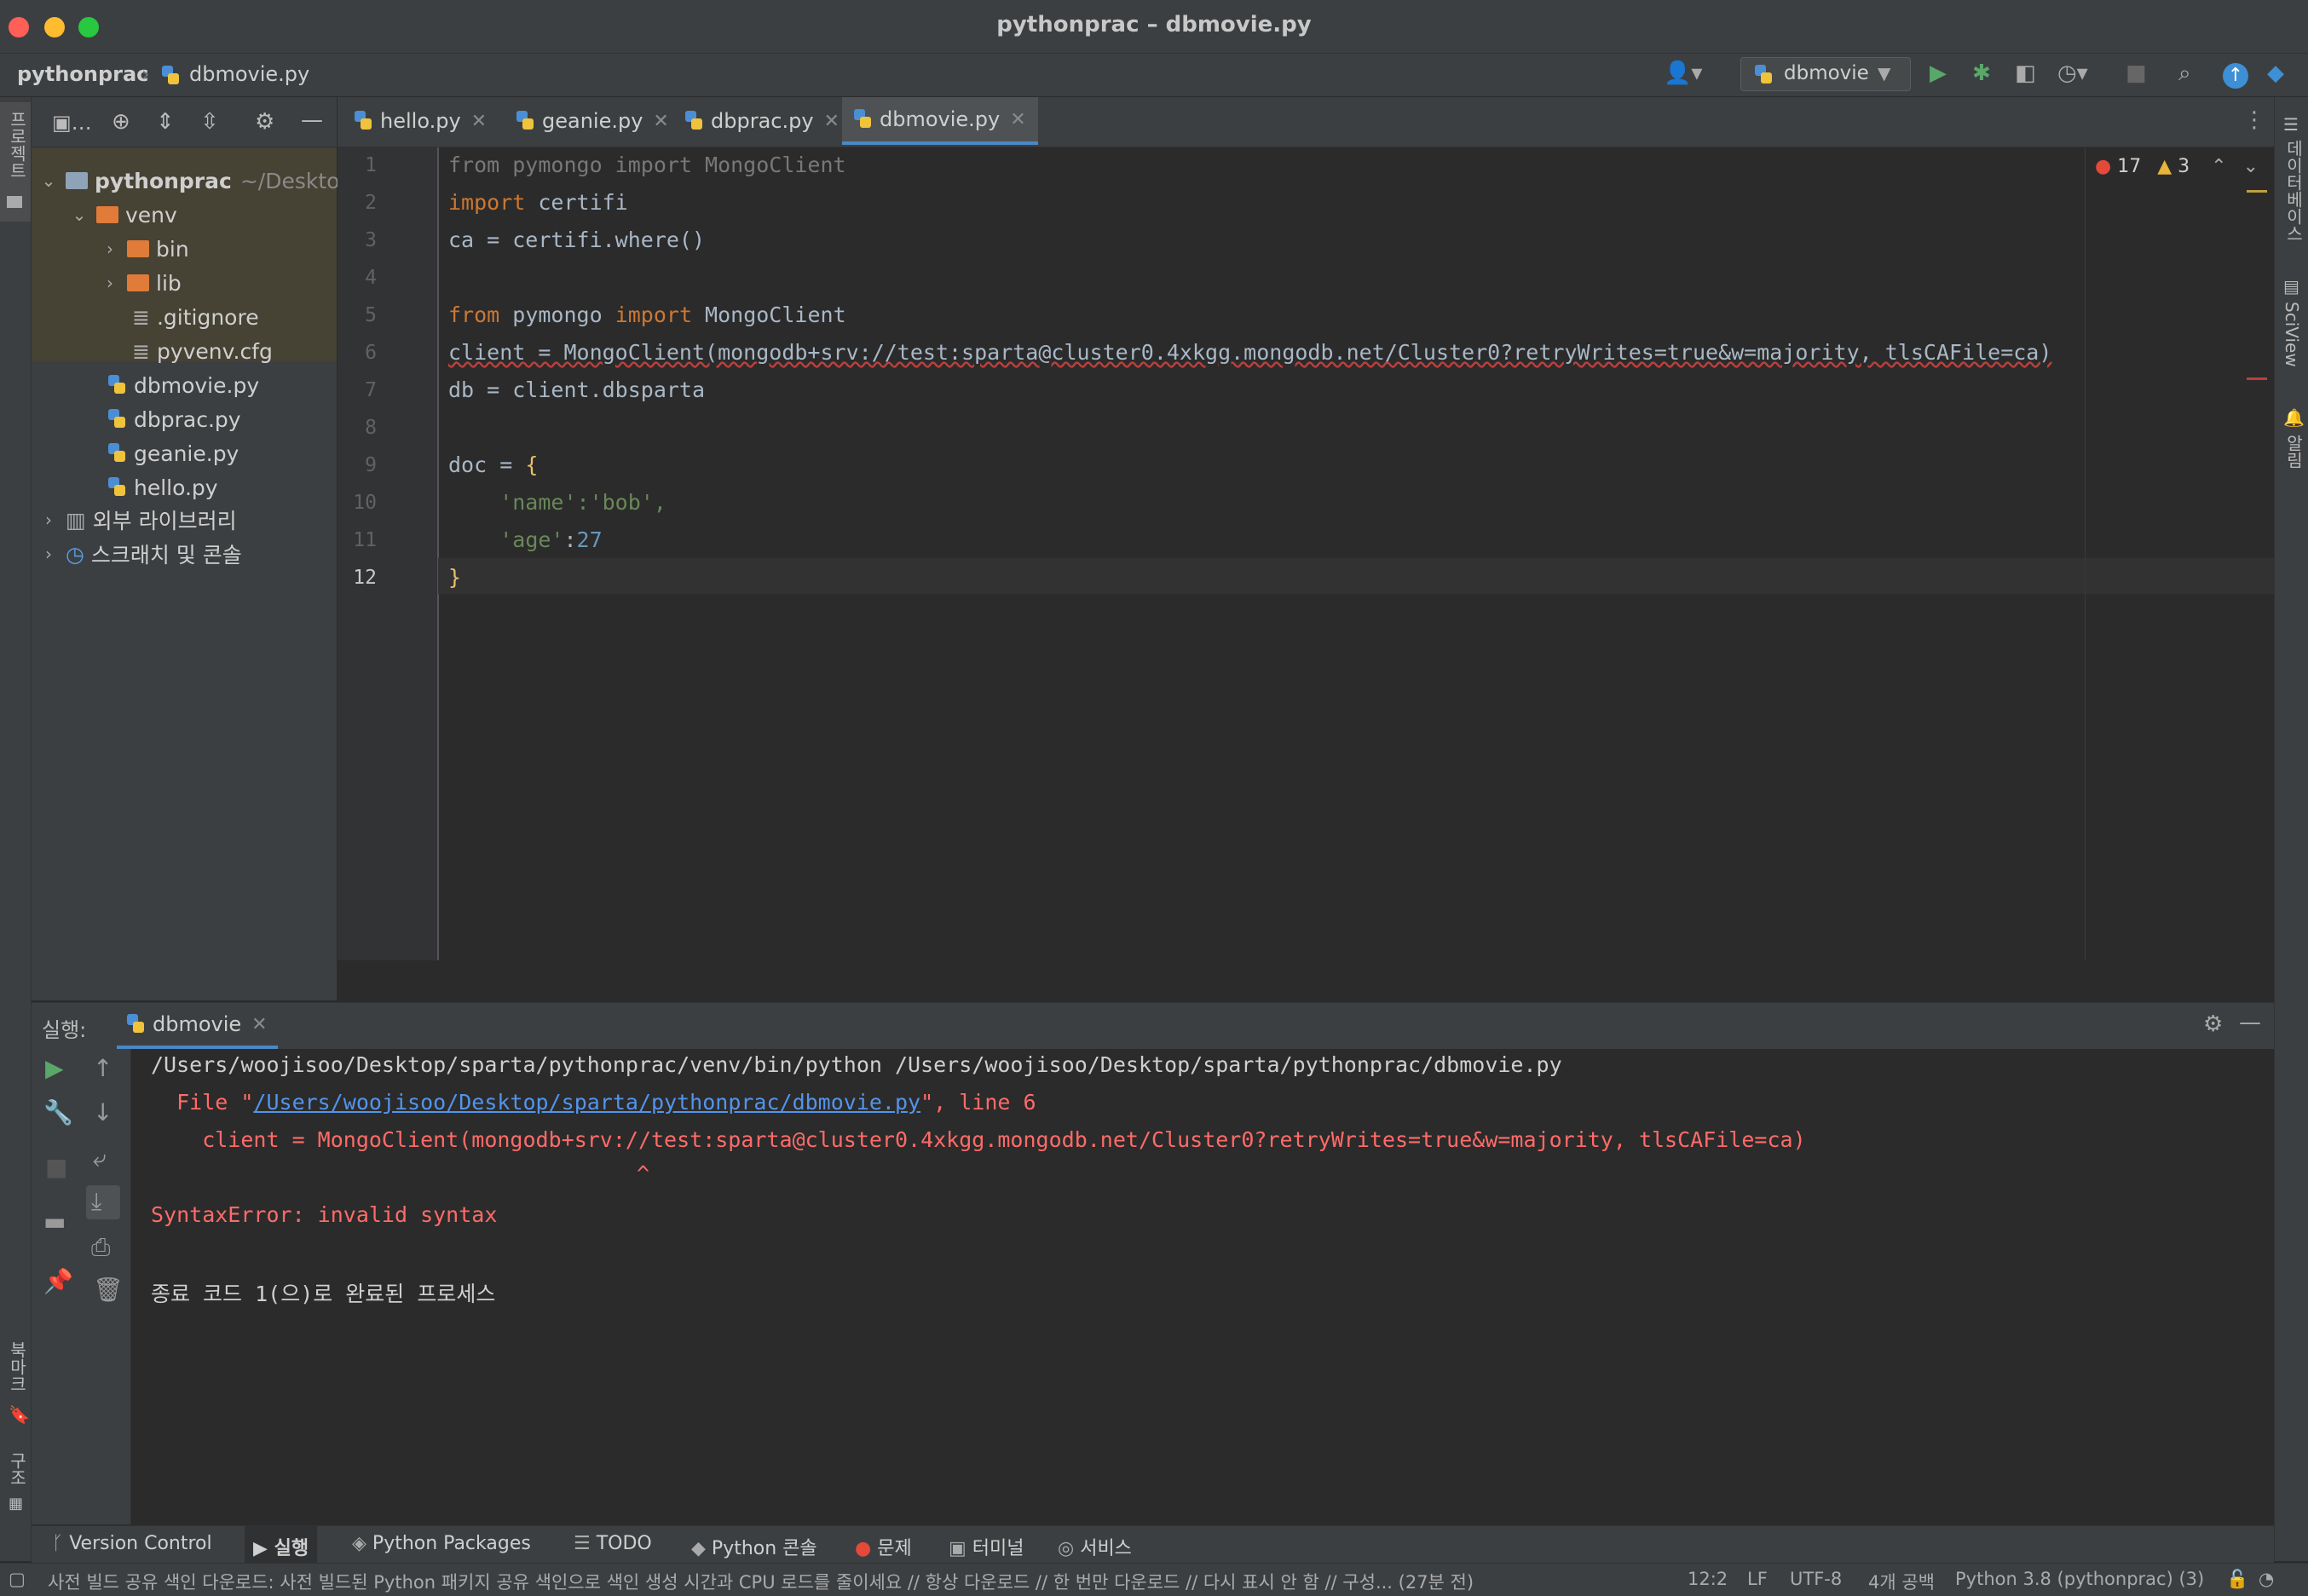 This screenshot has width=2308, height=1596. I want to click on search-icon: ⌕, so click(2185, 73).